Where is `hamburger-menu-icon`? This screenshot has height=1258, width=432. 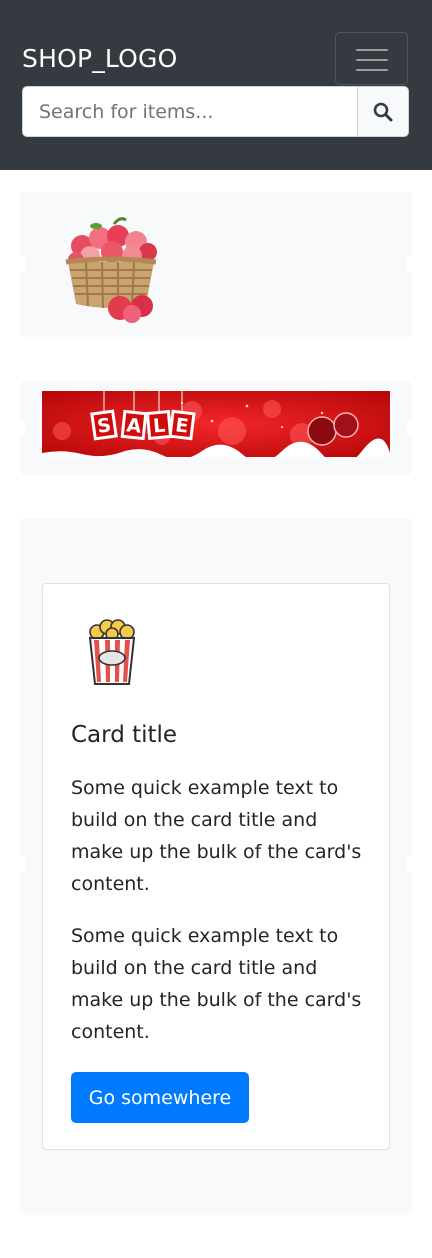
hamburger-menu-icon is located at coordinates (372, 50).